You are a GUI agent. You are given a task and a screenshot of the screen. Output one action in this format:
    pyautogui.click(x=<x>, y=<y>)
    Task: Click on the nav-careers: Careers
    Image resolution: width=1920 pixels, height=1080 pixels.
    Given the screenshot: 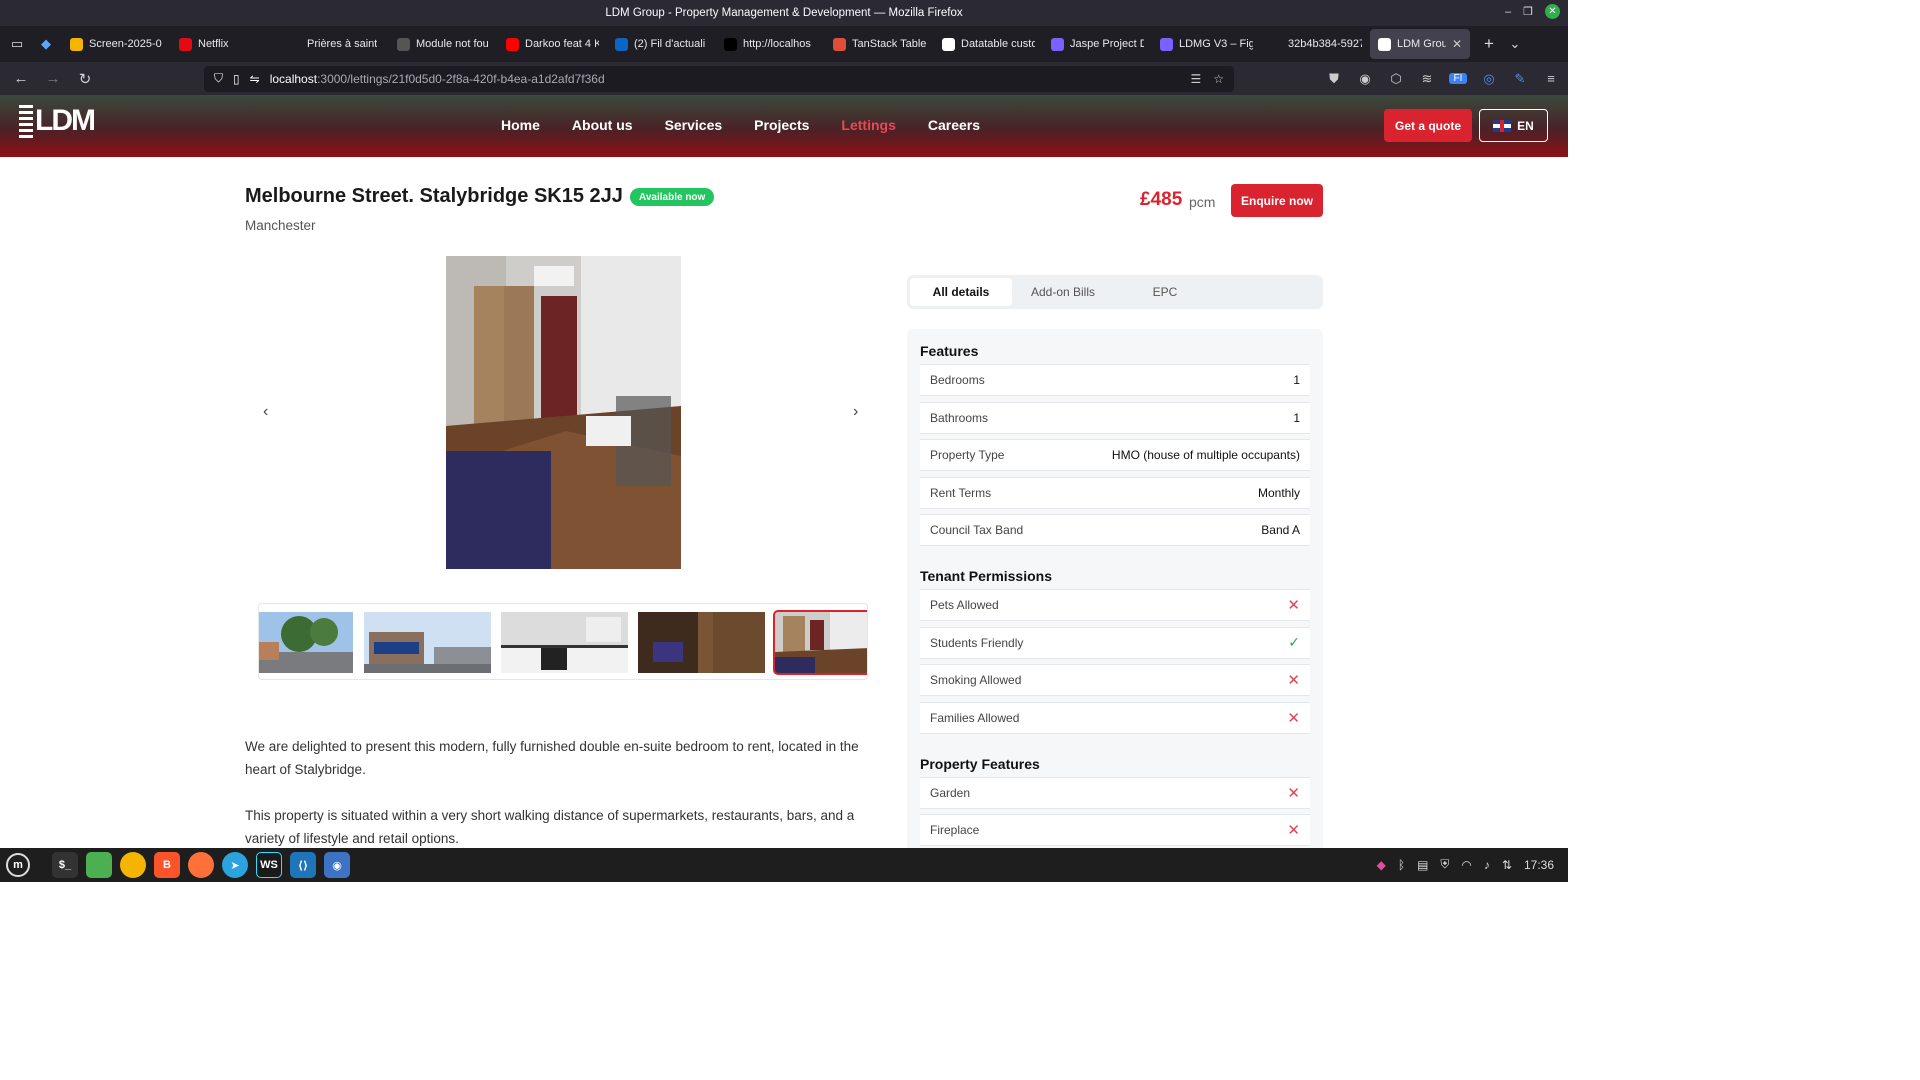 What is the action you would take?
    pyautogui.click(x=954, y=125)
    